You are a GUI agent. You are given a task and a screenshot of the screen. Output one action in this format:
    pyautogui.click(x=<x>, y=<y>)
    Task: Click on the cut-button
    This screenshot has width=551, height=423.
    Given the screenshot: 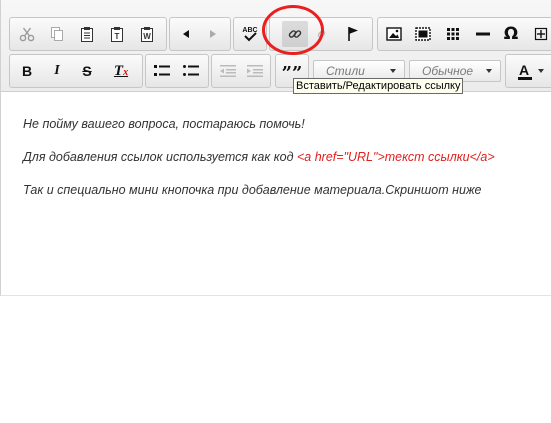 What is the action you would take?
    pyautogui.click(x=27, y=34)
    